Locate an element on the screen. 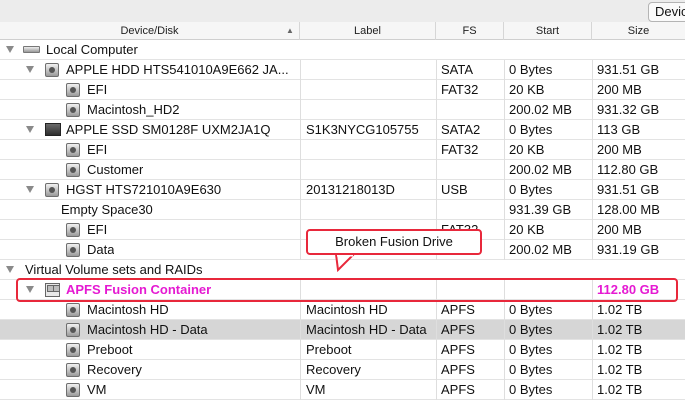 The width and height of the screenshot is (685, 404). column-header-label: Label is located at coordinates (368, 31).